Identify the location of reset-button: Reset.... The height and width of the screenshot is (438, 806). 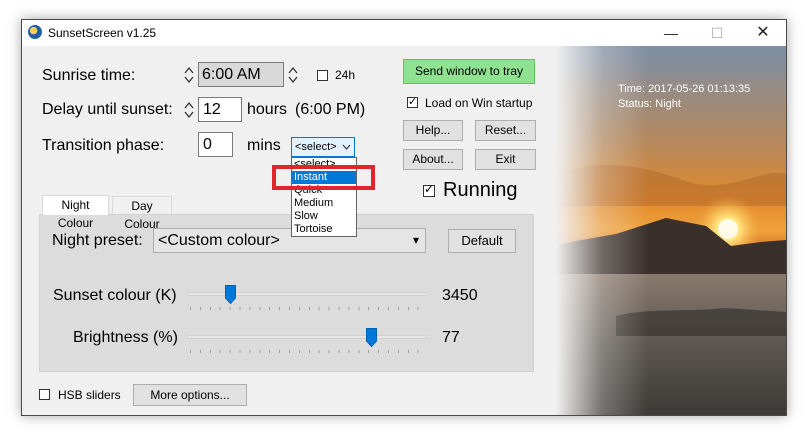
(505, 130).